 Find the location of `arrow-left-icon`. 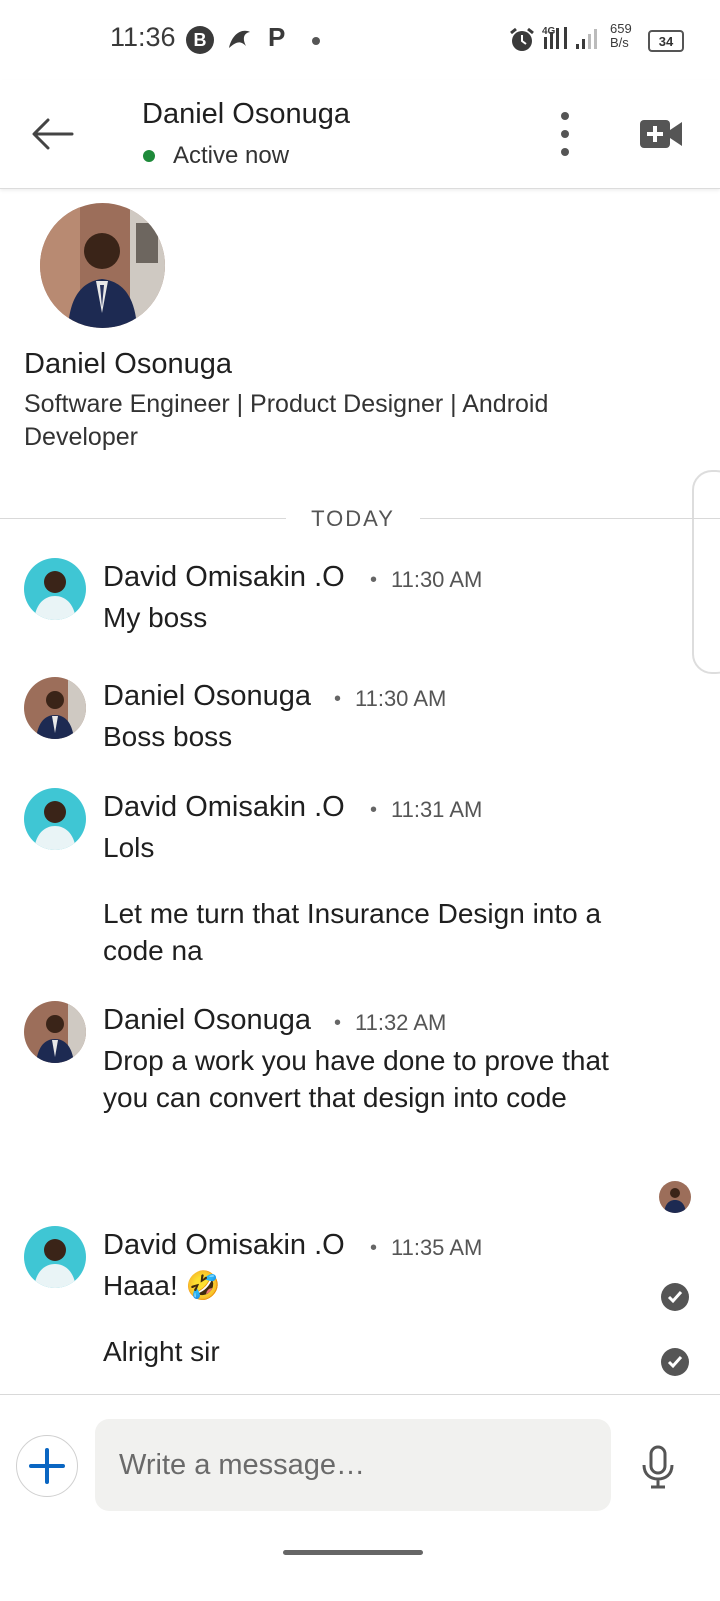

arrow-left-icon is located at coordinates (53, 134).